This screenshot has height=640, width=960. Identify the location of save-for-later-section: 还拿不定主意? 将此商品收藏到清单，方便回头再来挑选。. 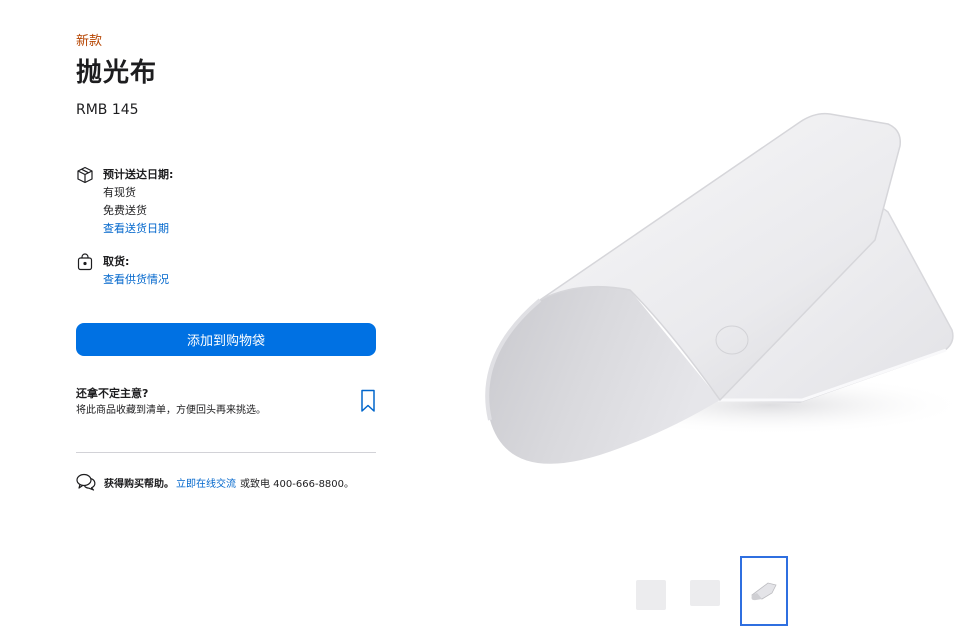
(227, 406).